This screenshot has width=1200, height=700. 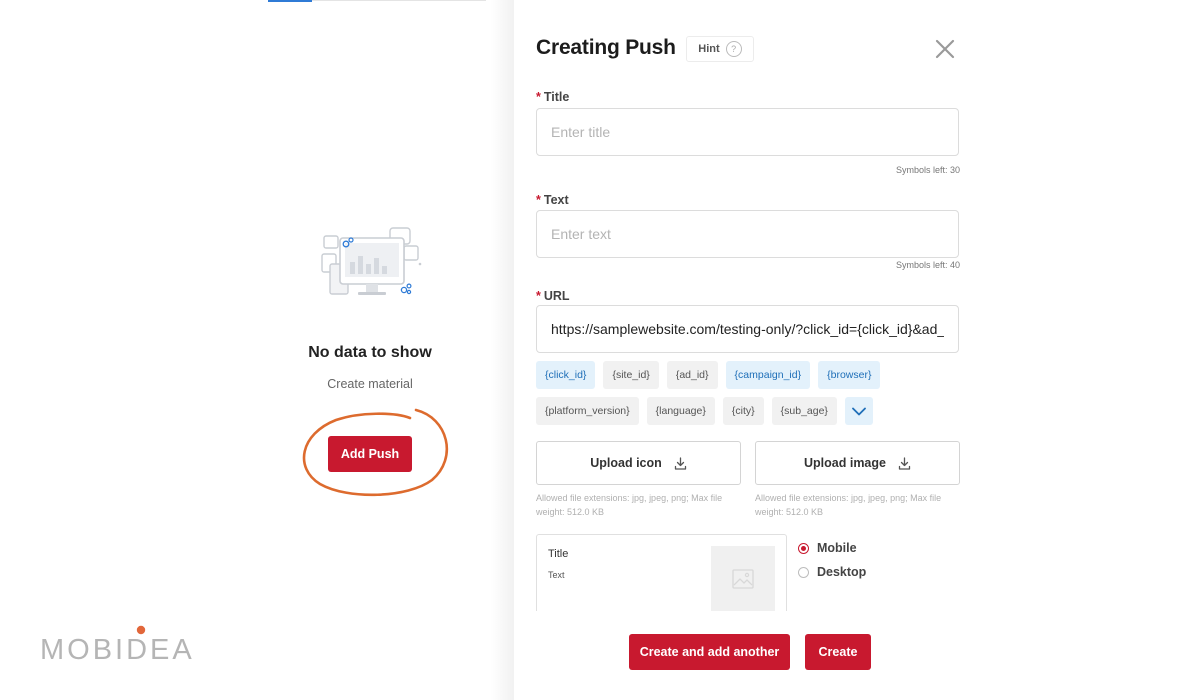 What do you see at coordinates (945, 49) in the screenshot?
I see `close-icon` at bounding box center [945, 49].